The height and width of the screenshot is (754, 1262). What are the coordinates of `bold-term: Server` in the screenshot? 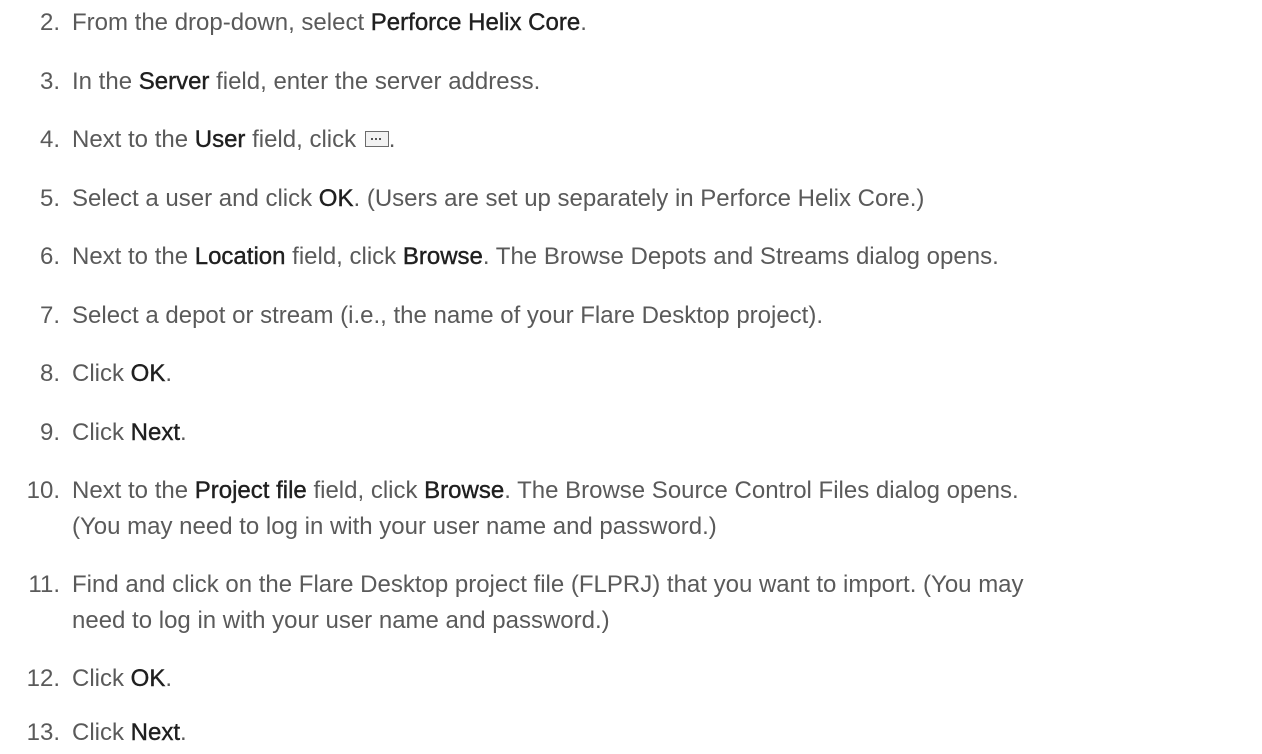 It's located at (174, 81).